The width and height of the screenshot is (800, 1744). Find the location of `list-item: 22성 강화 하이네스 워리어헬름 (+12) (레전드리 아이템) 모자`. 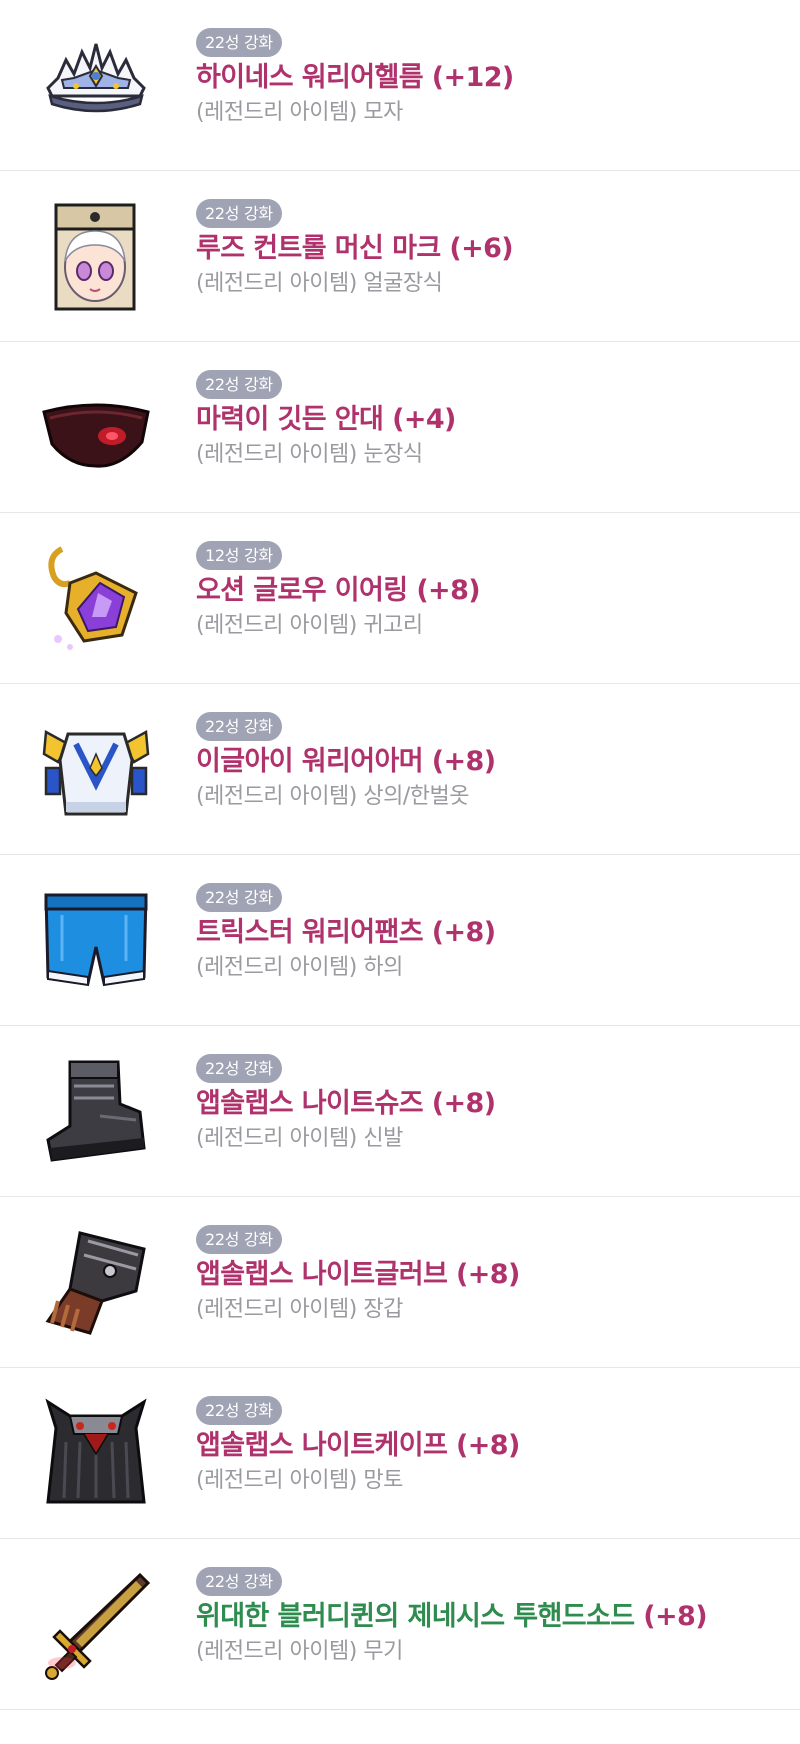

list-item: 22성 강화 하이네스 워리어헬름 (+12) (레전드리 아이템) 모자 is located at coordinates (400, 85).